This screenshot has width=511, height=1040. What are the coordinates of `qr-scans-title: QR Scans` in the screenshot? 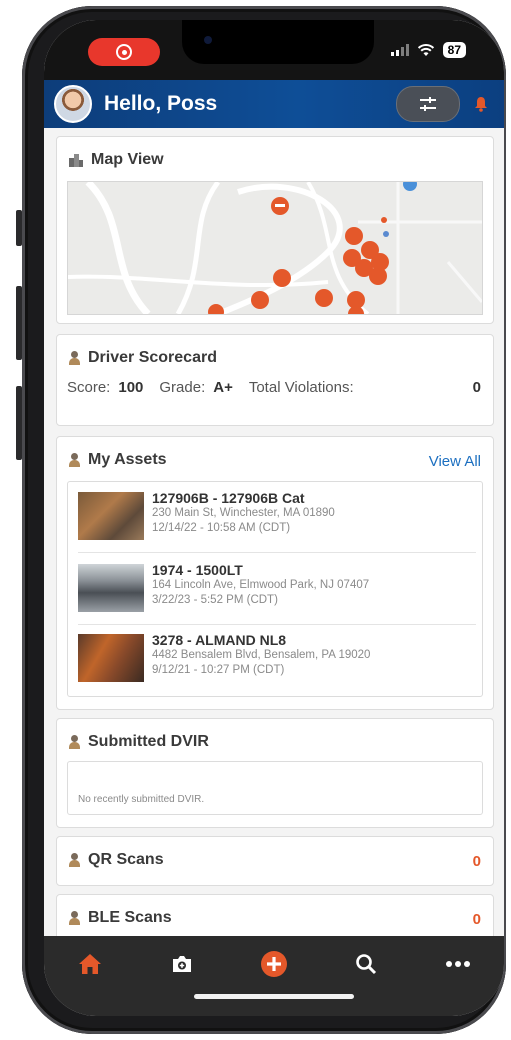 It's located at (126, 859).